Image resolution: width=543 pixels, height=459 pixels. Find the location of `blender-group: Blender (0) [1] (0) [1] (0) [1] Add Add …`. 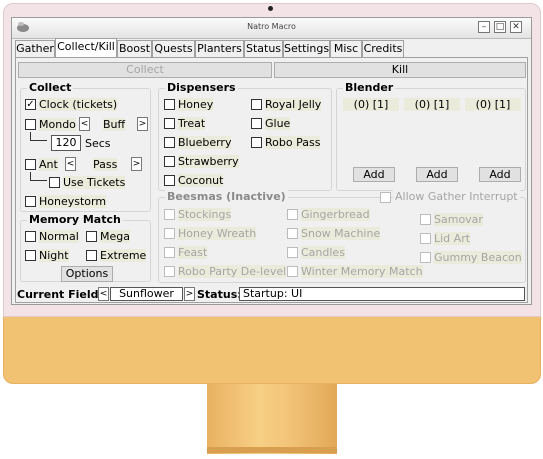

blender-group: Blender (0) [1] (0) [1] (0) [1] Add Add … is located at coordinates (431, 136).